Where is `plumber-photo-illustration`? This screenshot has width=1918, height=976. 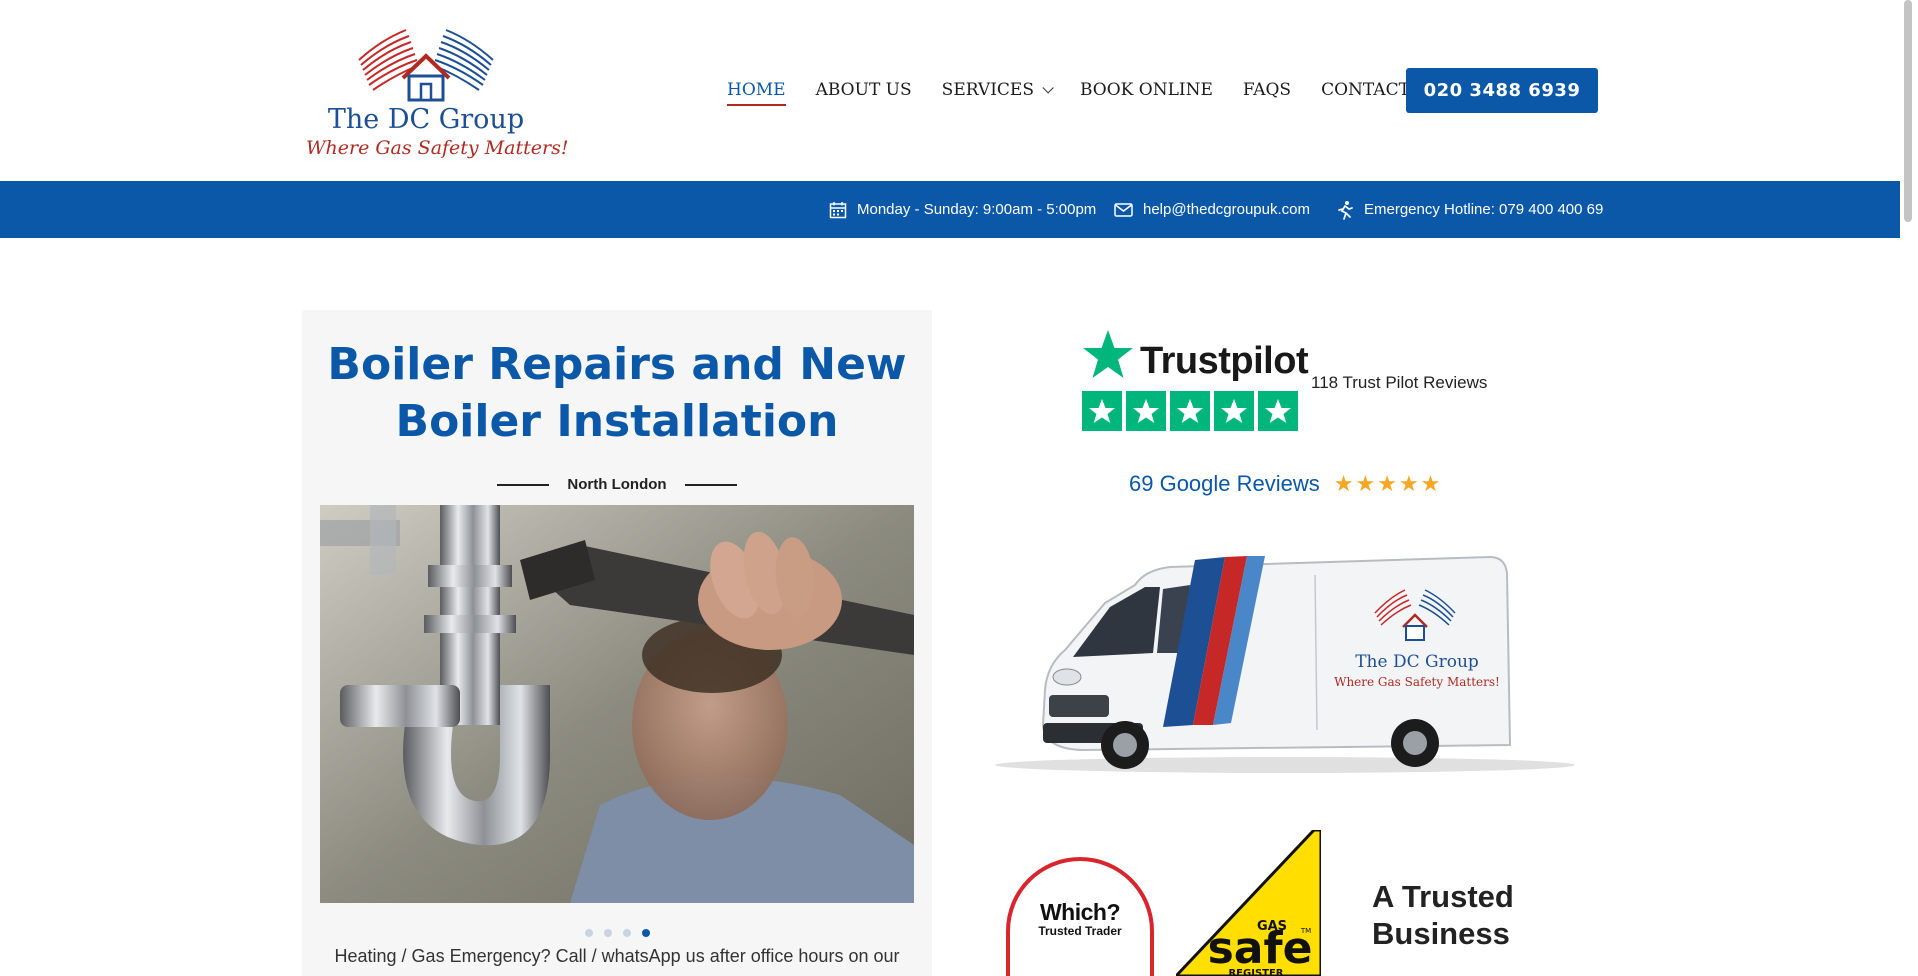 plumber-photo-illustration is located at coordinates (617, 704).